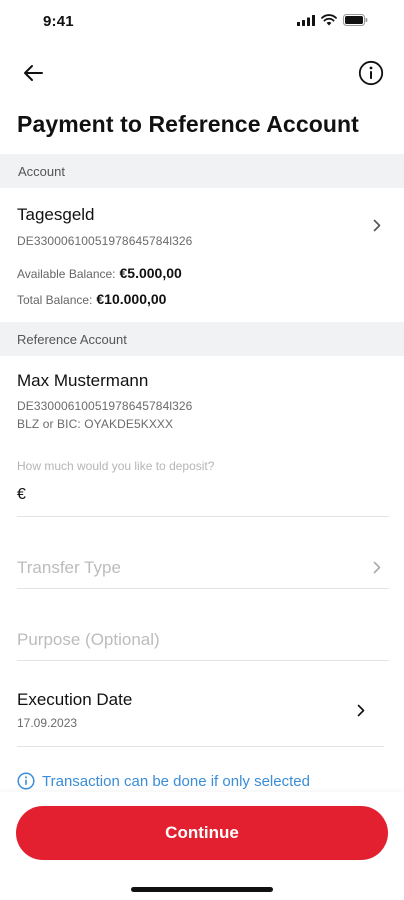  I want to click on status-icons, so click(332, 20).